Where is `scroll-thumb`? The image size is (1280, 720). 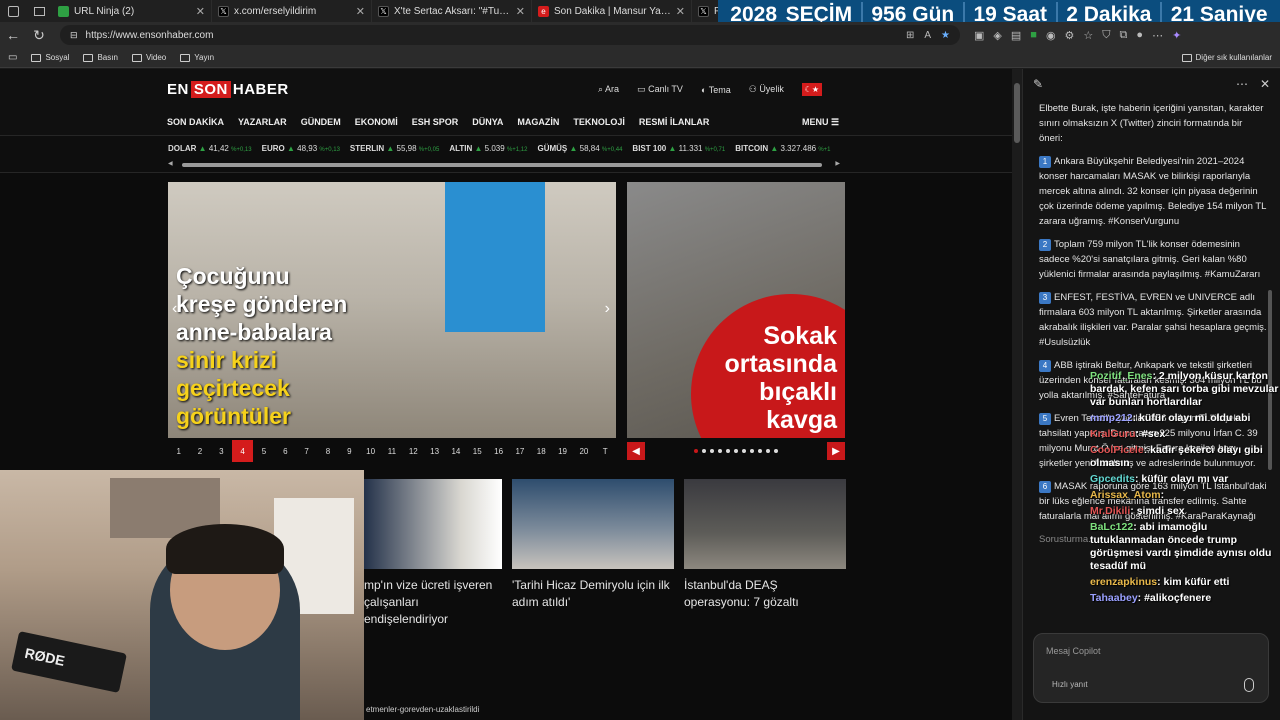 scroll-thumb is located at coordinates (502, 165).